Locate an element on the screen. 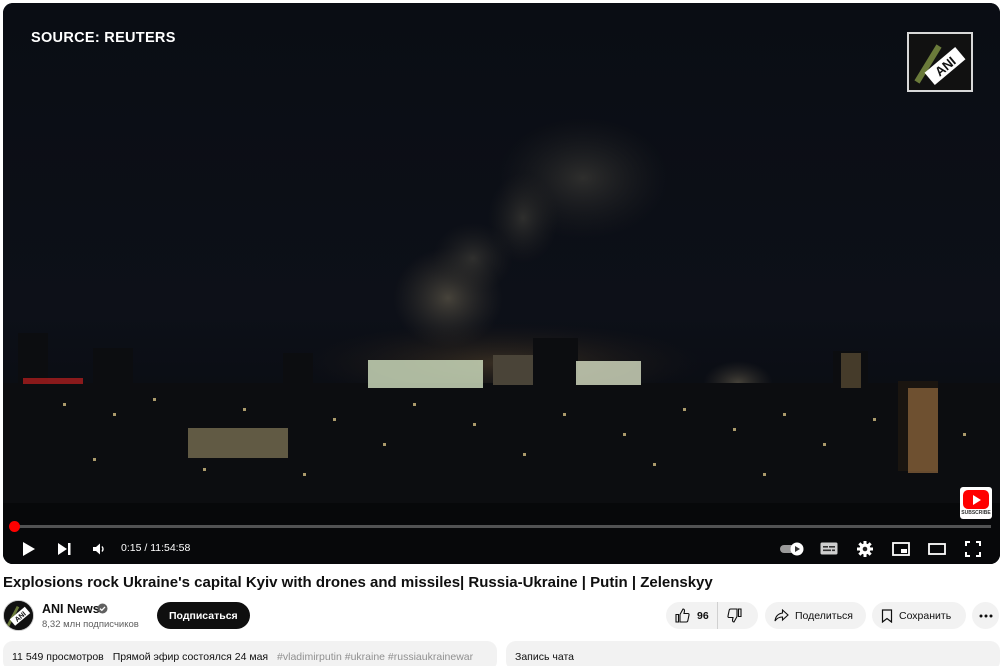 The image size is (1002, 666). theater-mode-icon is located at coordinates (937, 548).